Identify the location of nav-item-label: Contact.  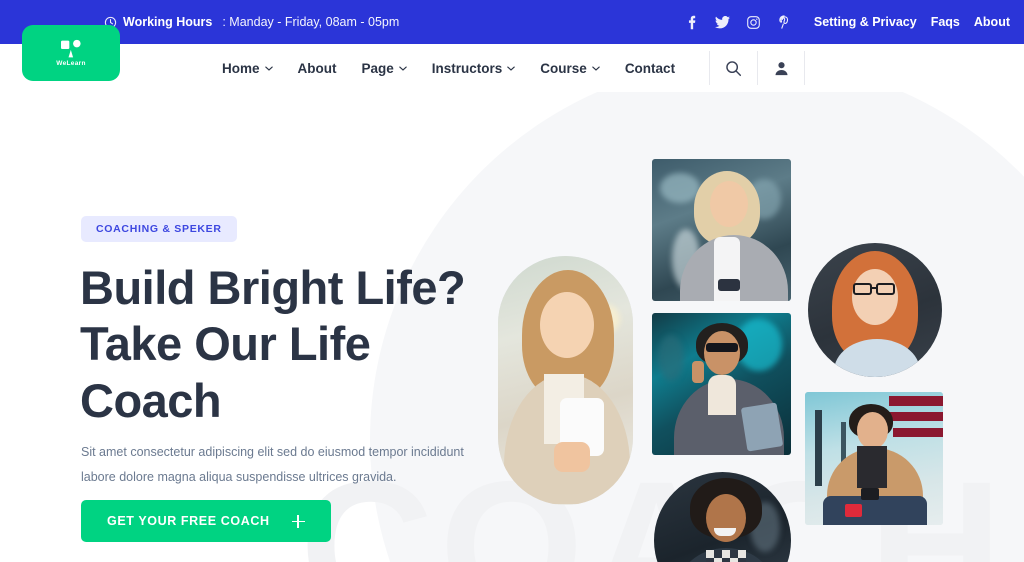
(650, 68).